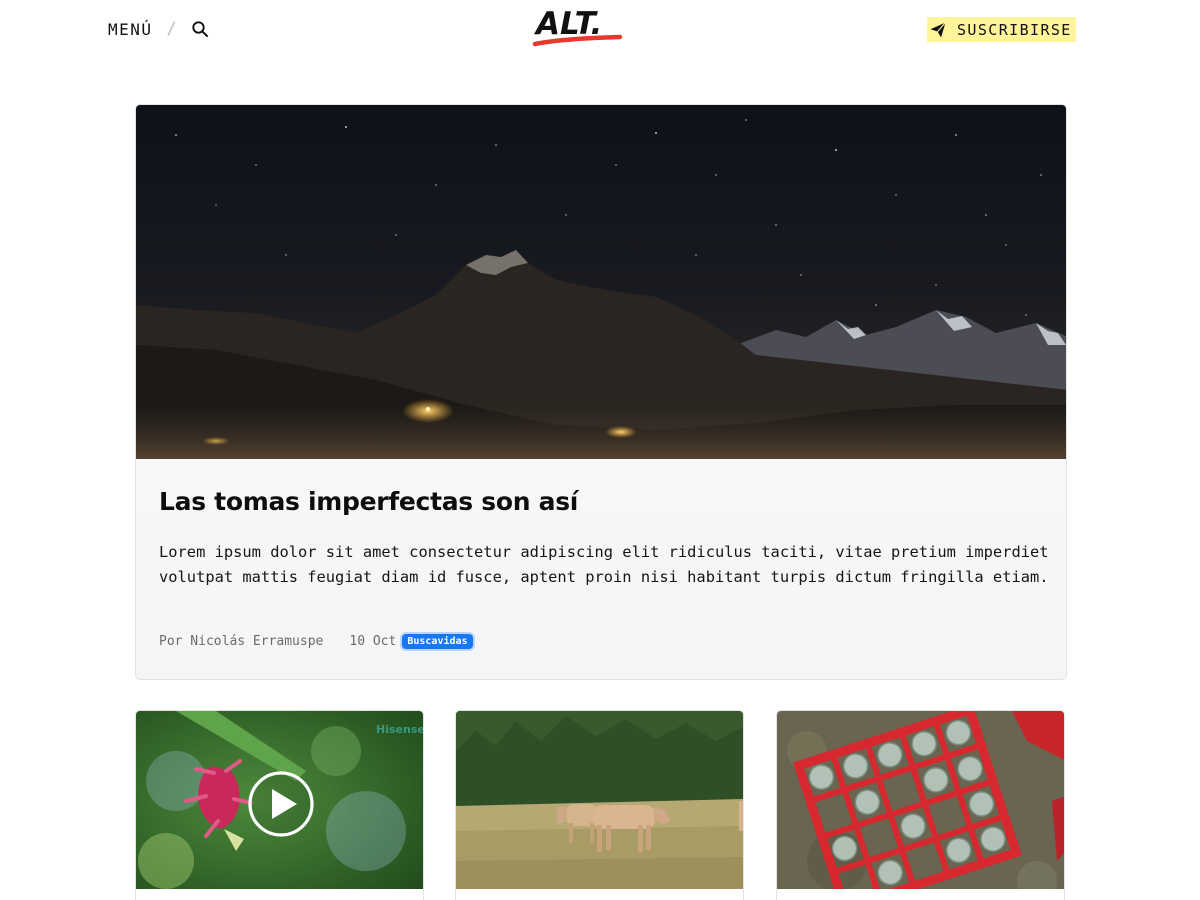 Image resolution: width=1200 pixels, height=900 pixels. I want to click on svg-text: Hisense, so click(400, 729).